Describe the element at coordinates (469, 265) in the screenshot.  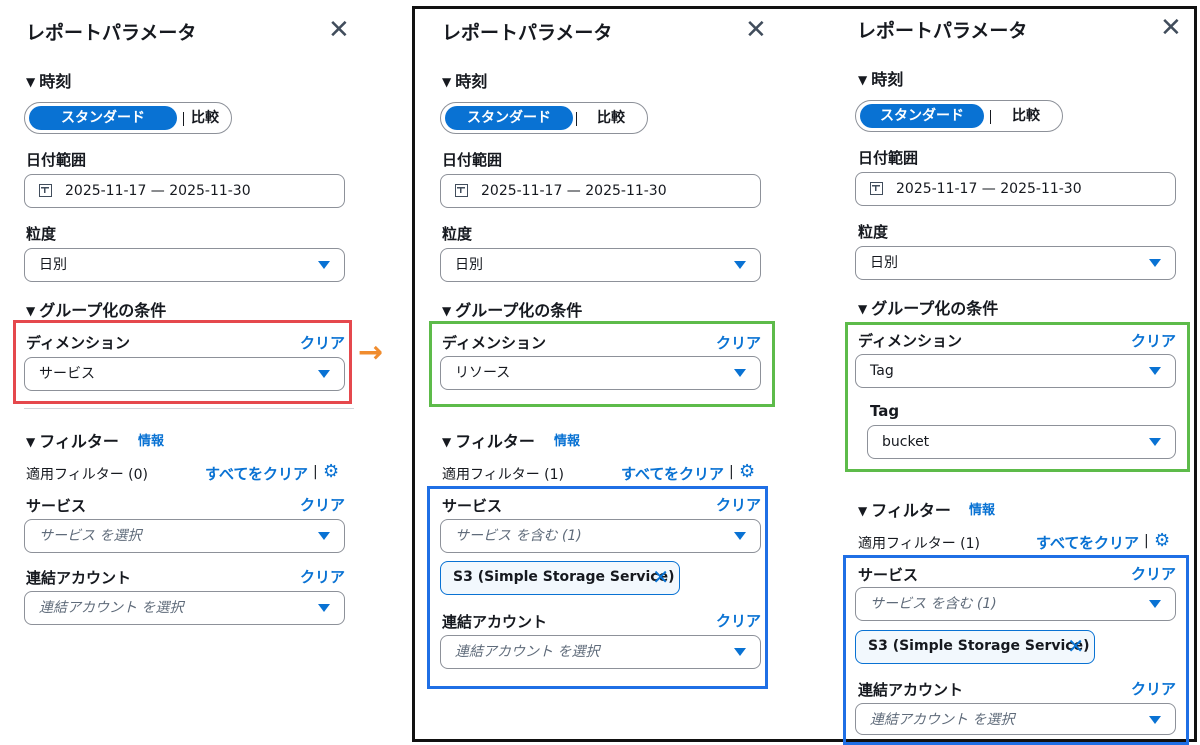
I see `granularity-value: 日別` at that location.